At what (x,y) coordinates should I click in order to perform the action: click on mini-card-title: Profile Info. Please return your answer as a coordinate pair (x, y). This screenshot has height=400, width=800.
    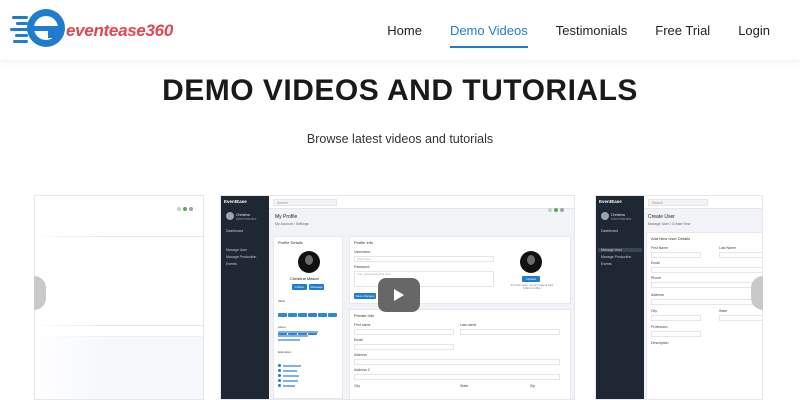
    Looking at the image, I should click on (364, 242).